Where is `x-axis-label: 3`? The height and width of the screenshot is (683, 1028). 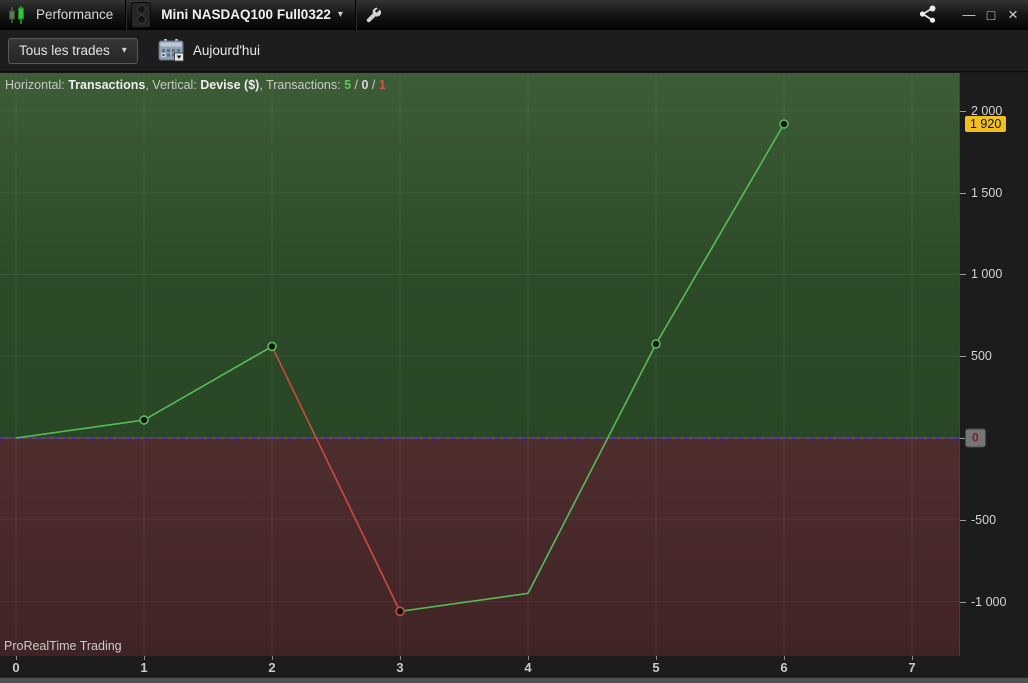 x-axis-label: 3 is located at coordinates (400, 667).